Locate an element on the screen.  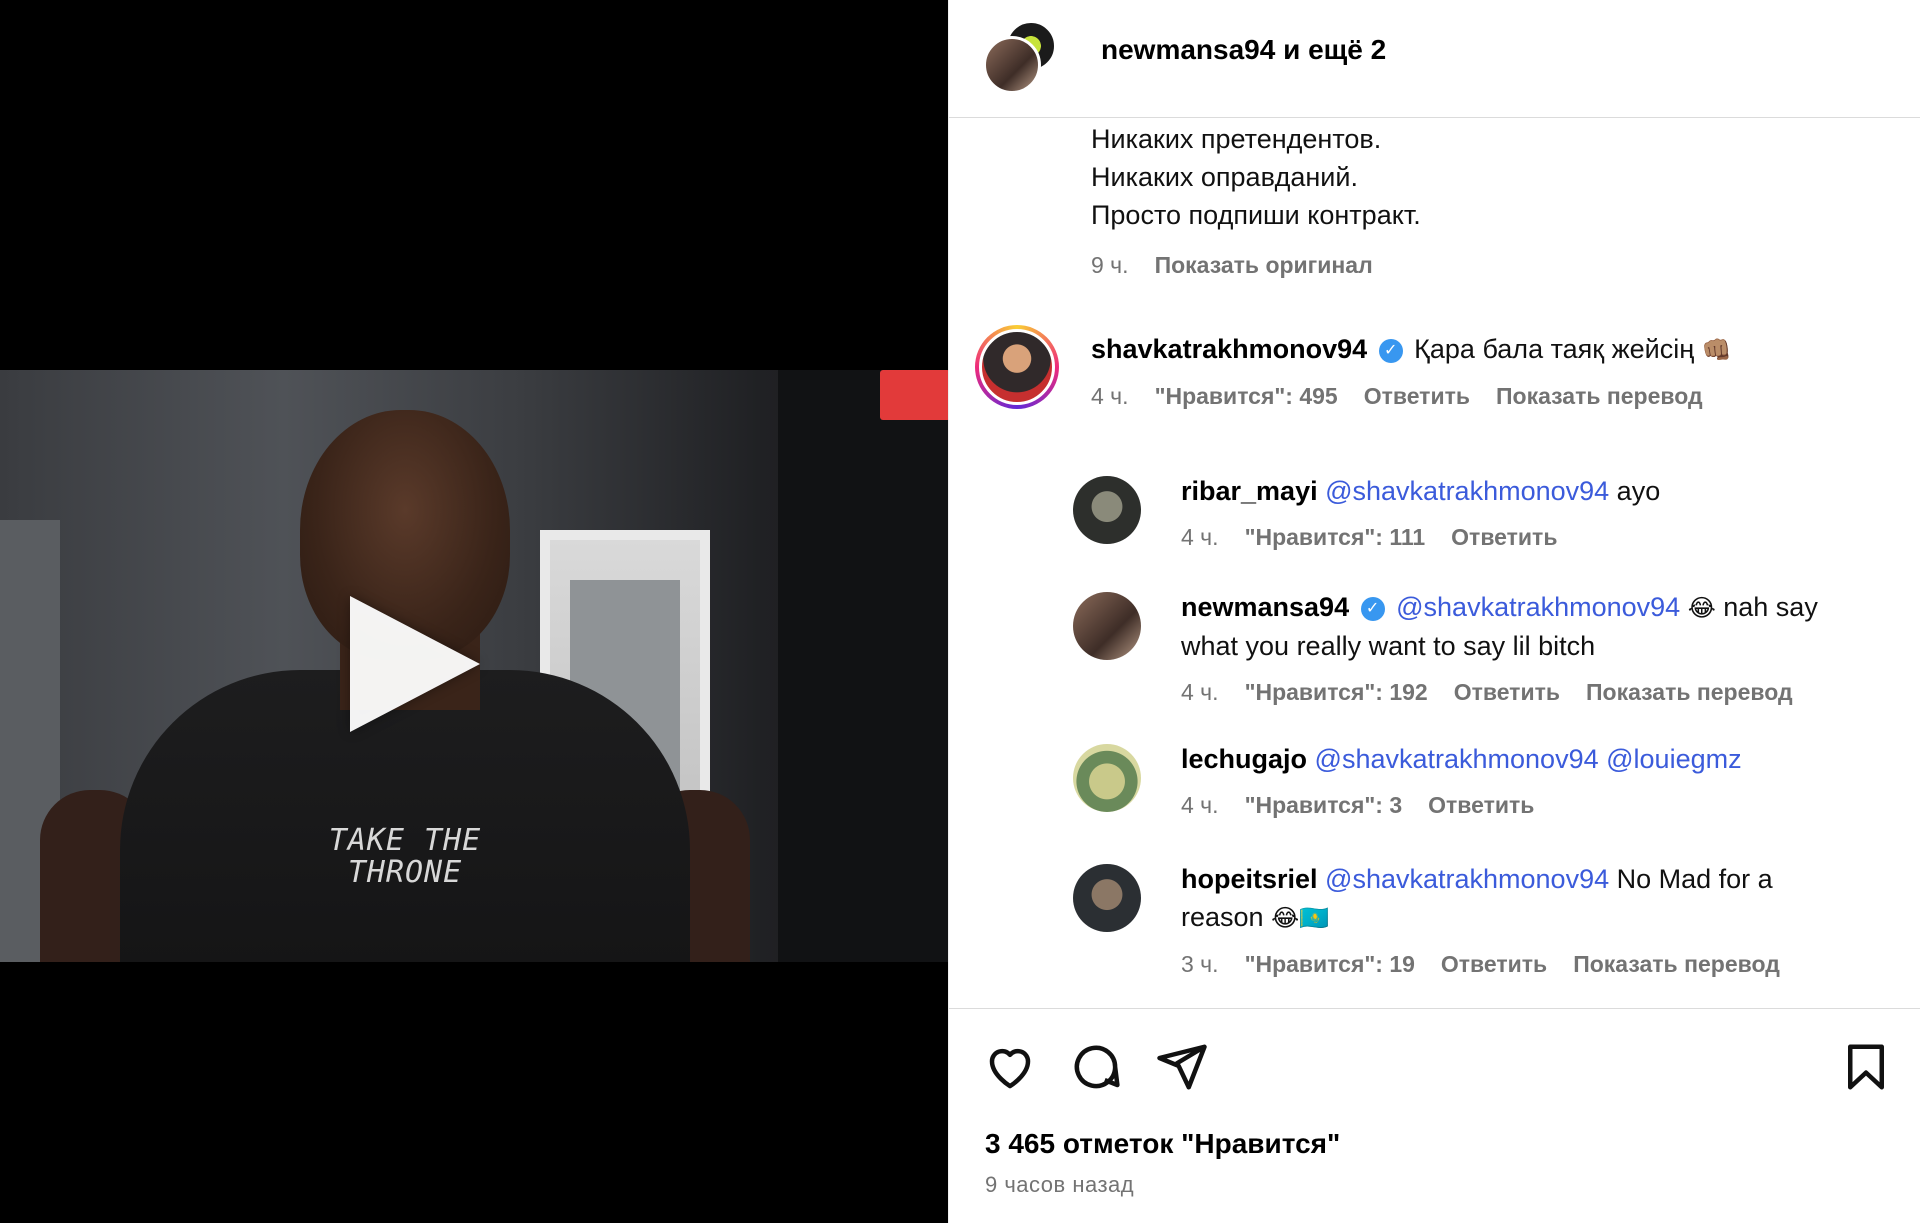
caption-meta: 9 ч. Показать оригинал is located at coordinates (1232, 265).